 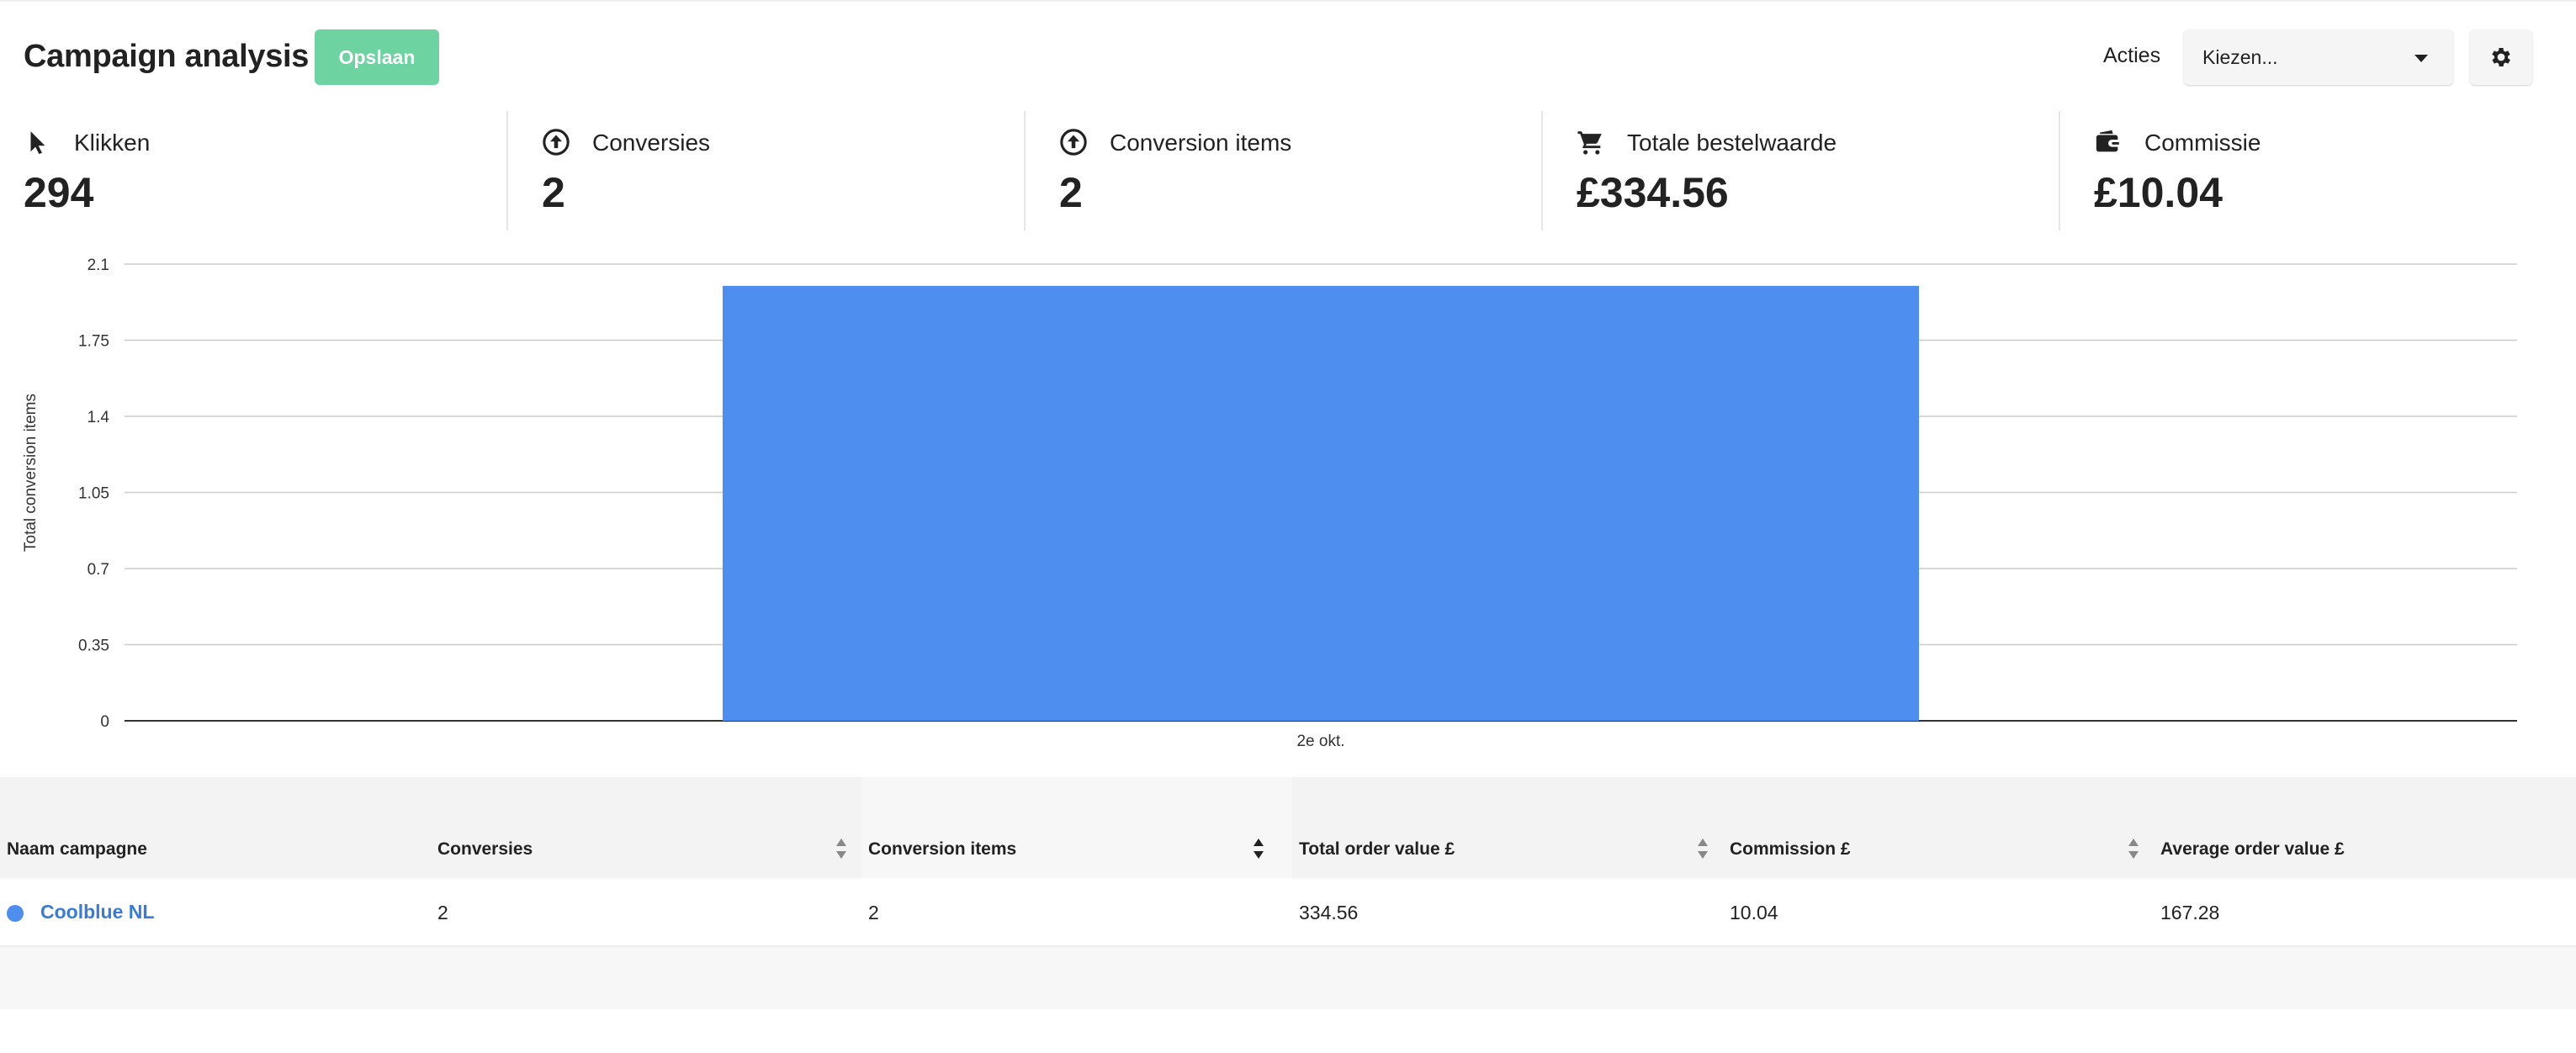 I want to click on actions-label: Acties, so click(x=2132, y=55).